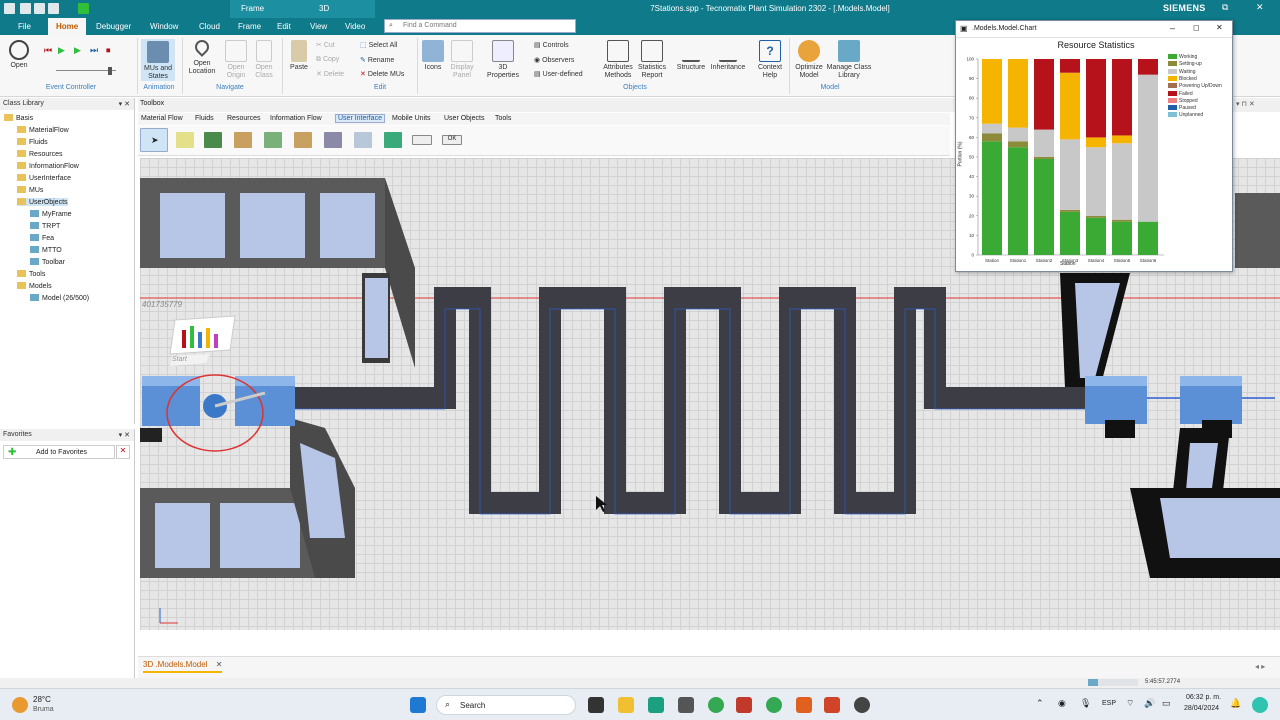 The height and width of the screenshot is (720, 1280). I want to click on tab-close-icon: ✕, so click(219, 664).